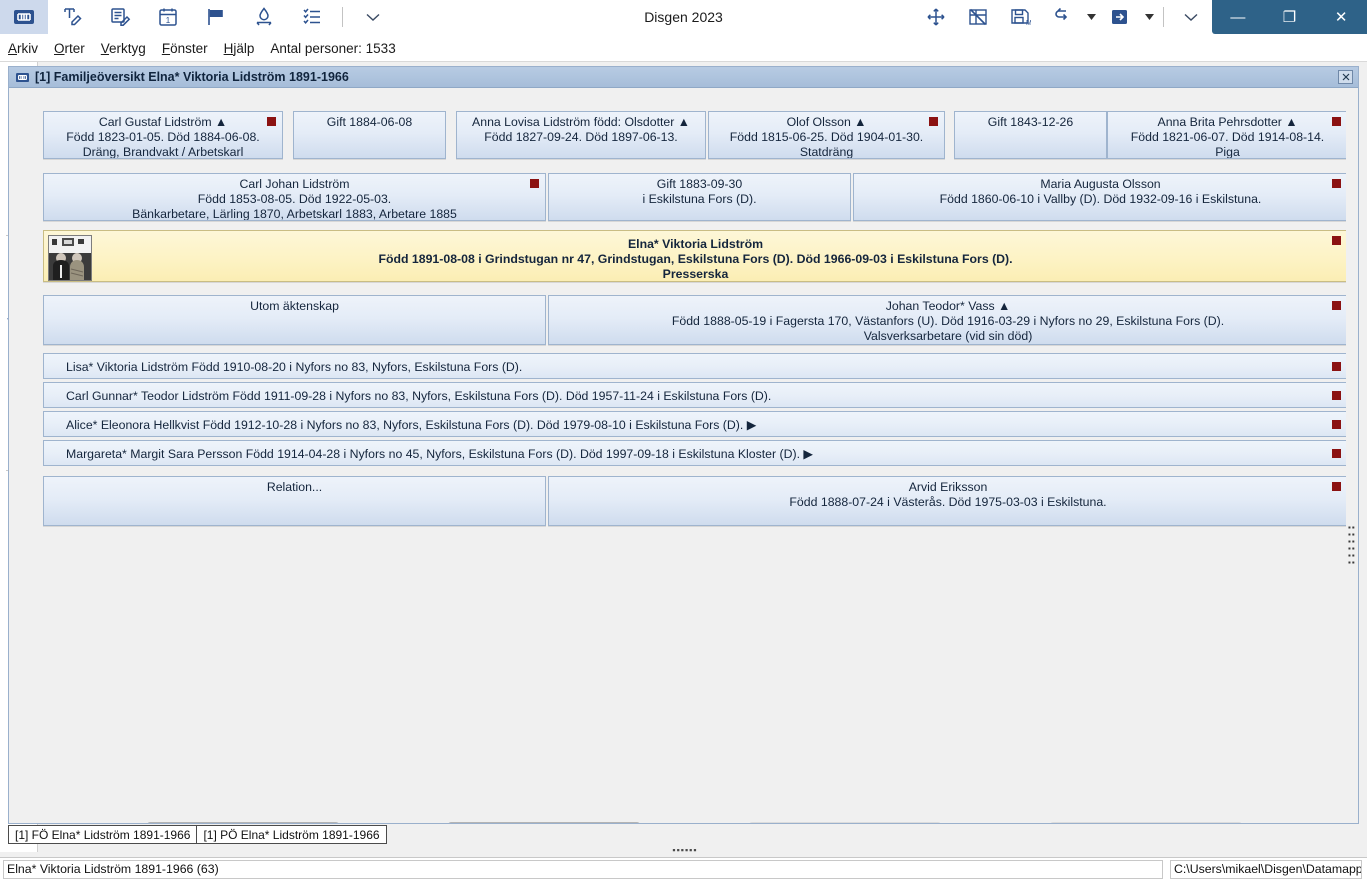  I want to click on box-line: Född 1823-01-05. Död 1884-06-08., so click(163, 137).